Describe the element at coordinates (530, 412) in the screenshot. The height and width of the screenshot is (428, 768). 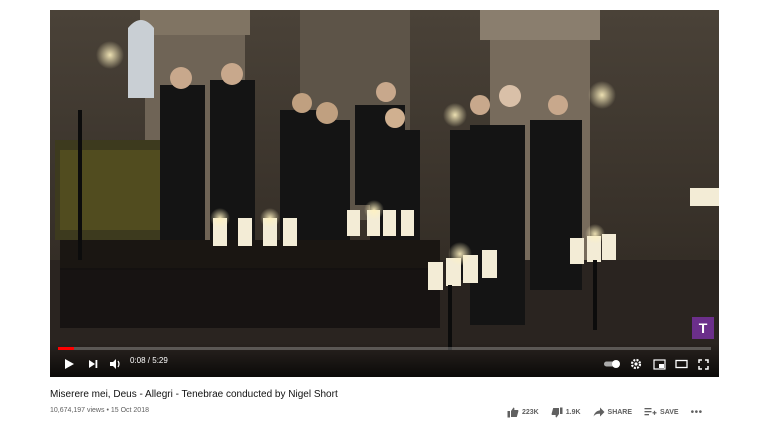
I see `like-count: 223K` at that location.